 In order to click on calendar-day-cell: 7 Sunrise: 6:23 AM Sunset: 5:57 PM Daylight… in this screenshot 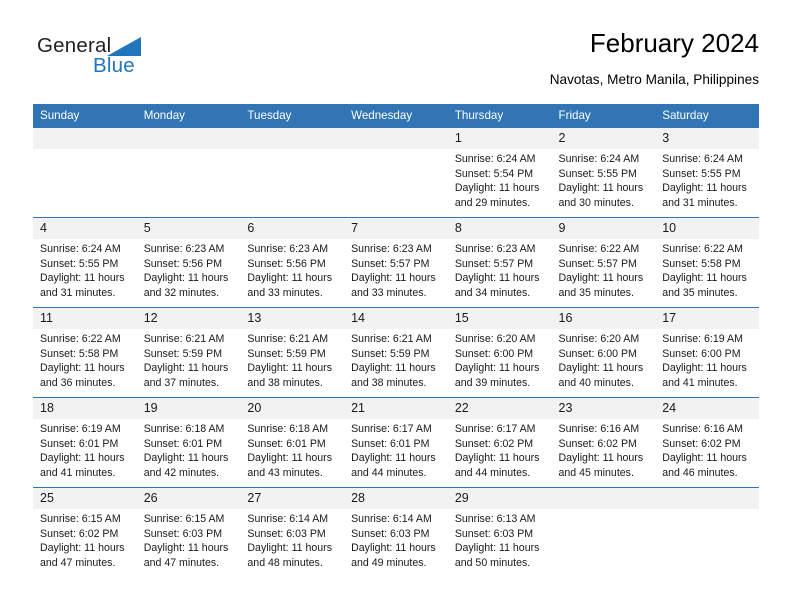, I will do `click(396, 262)`.